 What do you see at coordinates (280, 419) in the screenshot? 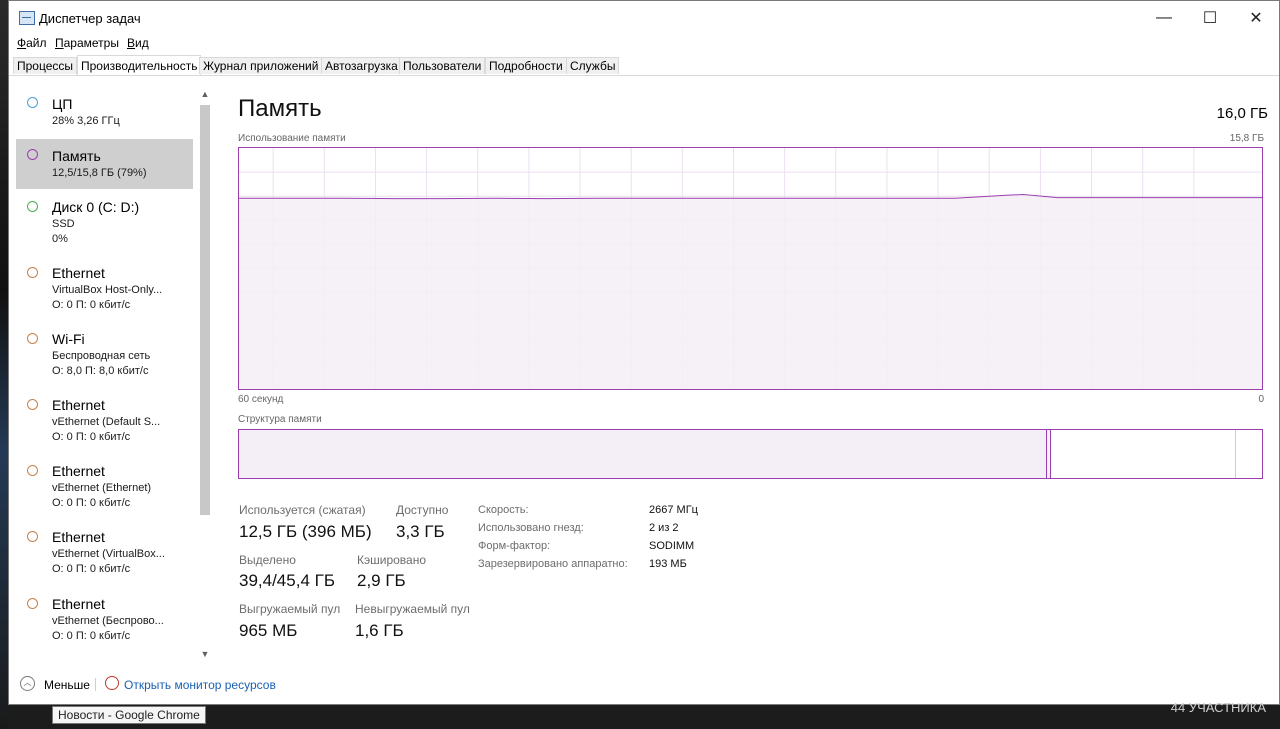
I see `composition-label: Структура памяти` at bounding box center [280, 419].